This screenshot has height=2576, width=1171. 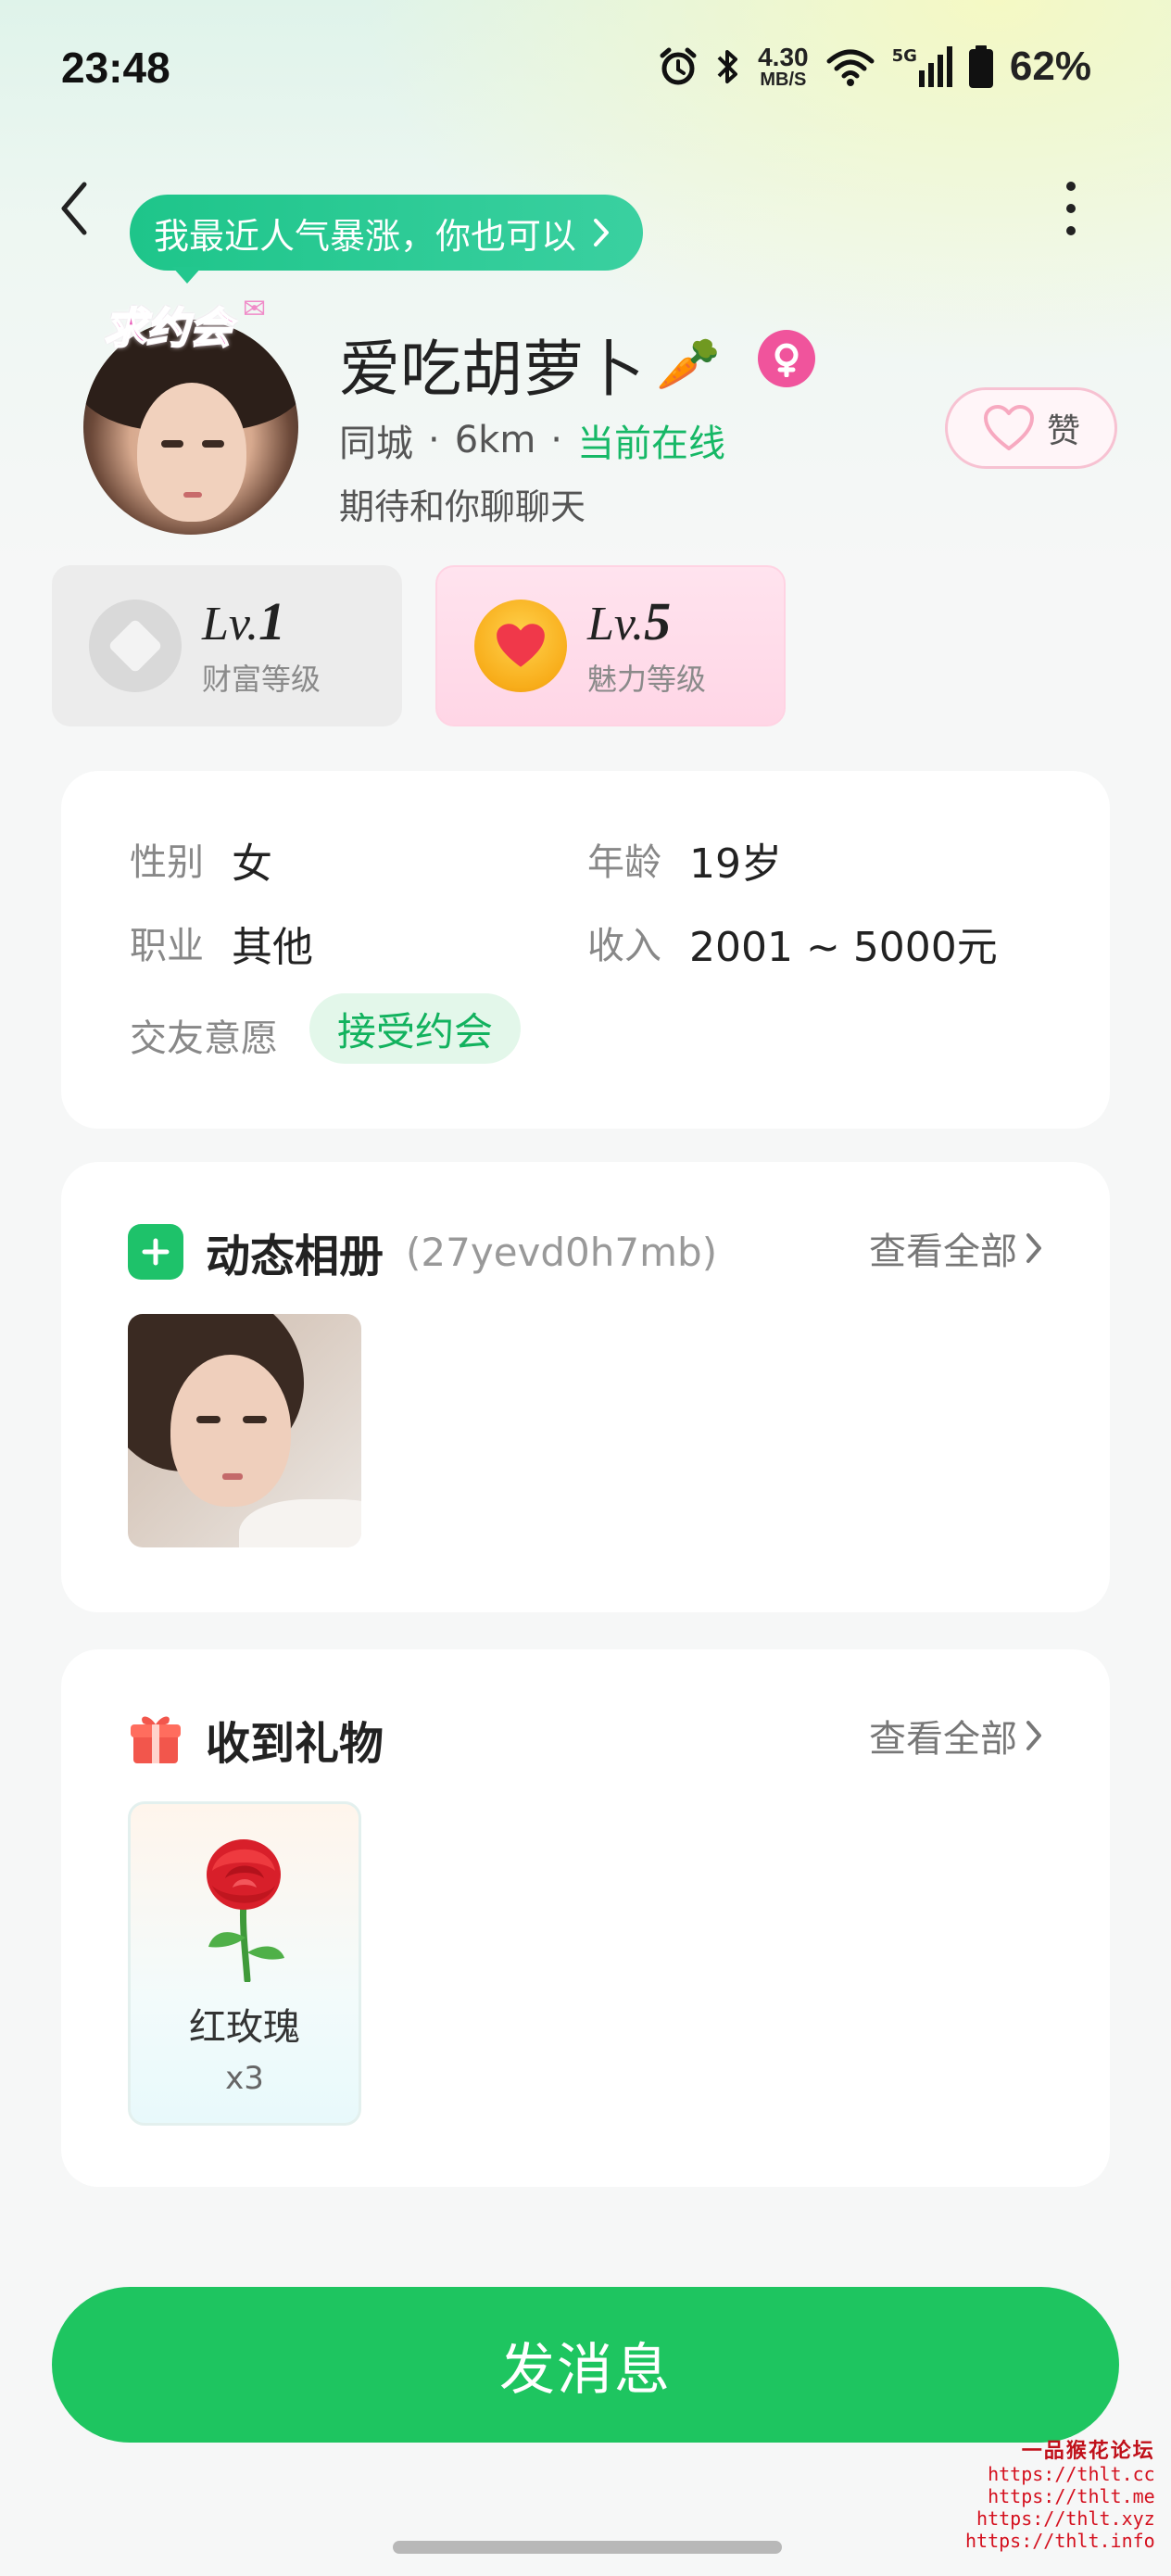 I want to click on location: 同城, so click(x=376, y=444).